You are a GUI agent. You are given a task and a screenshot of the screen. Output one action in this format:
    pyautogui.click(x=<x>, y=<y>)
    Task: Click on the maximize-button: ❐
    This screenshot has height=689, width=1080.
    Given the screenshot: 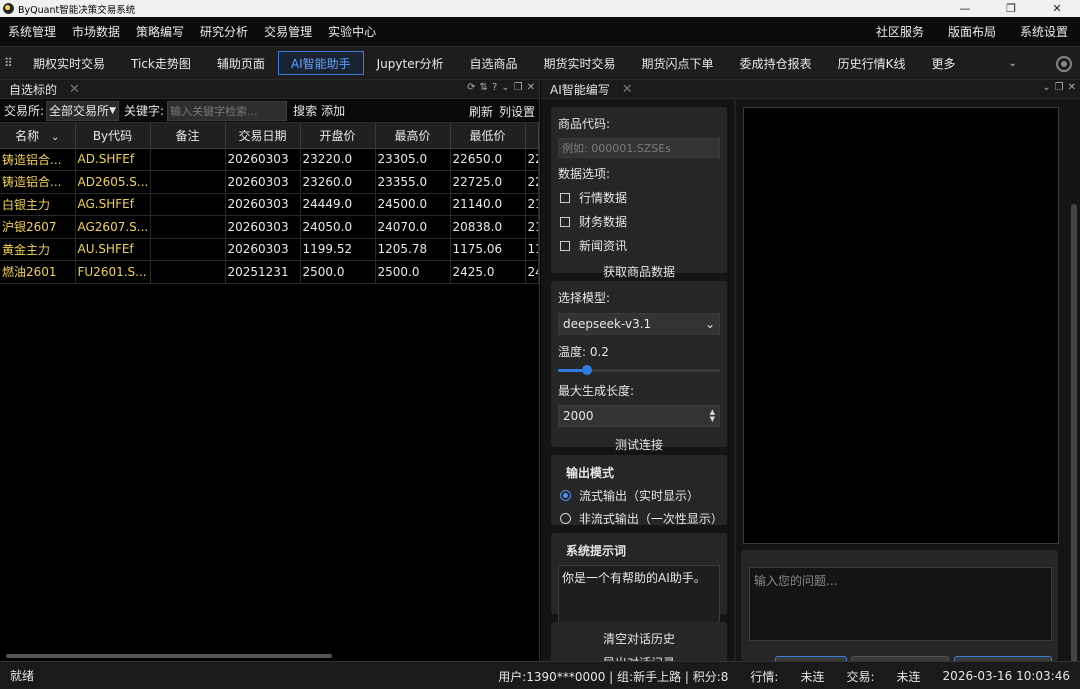 What is the action you would take?
    pyautogui.click(x=1011, y=8)
    